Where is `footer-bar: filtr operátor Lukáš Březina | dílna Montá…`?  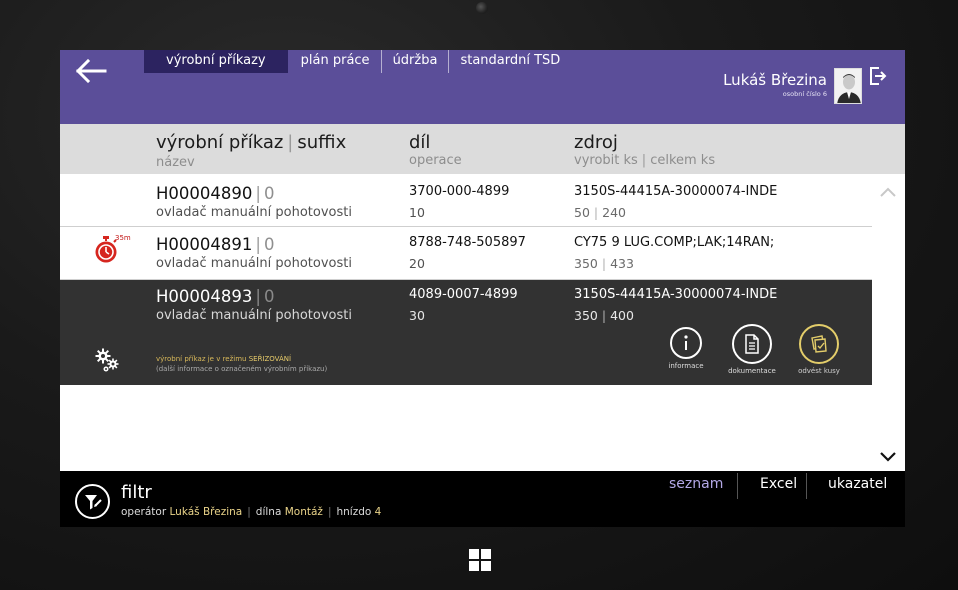
footer-bar: filtr operátor Lukáš Březina | dílna Montá… is located at coordinates (482, 499).